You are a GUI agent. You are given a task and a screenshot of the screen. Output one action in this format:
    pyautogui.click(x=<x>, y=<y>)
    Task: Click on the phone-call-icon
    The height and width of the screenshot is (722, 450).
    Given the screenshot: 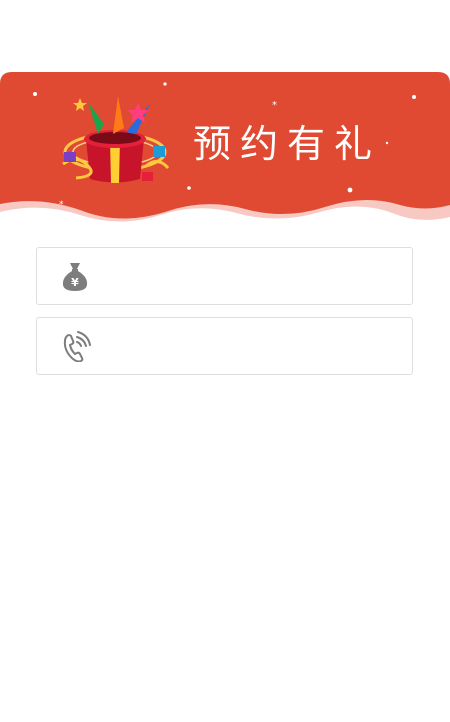 What is the action you would take?
    pyautogui.click(x=77, y=346)
    